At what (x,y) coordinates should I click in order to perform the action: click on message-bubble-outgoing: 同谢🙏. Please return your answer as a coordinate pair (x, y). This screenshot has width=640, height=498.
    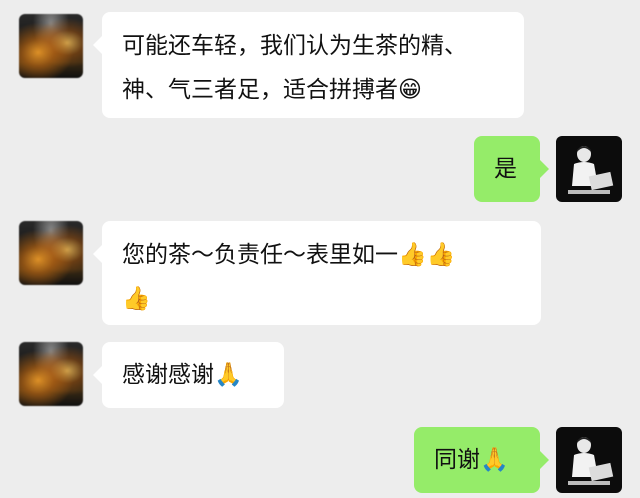
    Looking at the image, I should click on (477, 460).